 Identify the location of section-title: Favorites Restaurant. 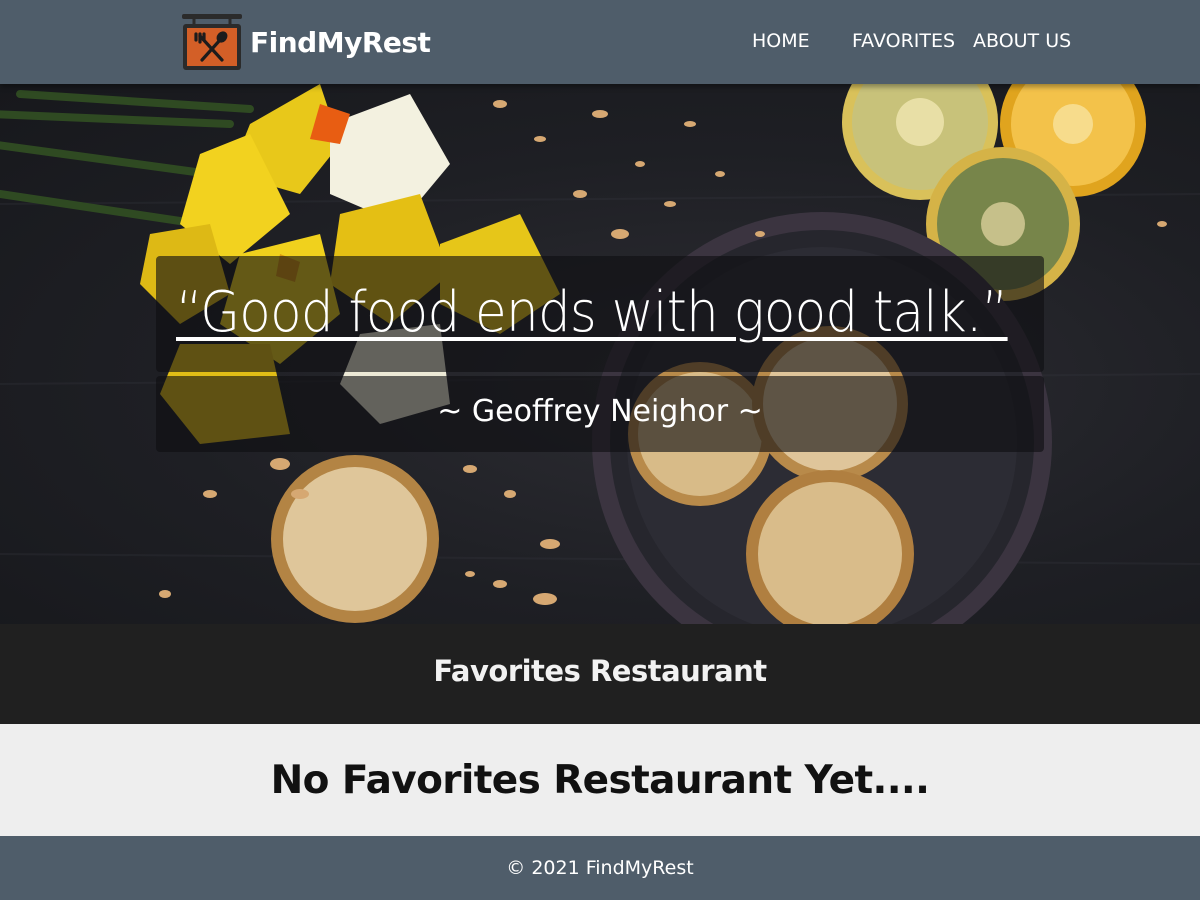
(600, 671).